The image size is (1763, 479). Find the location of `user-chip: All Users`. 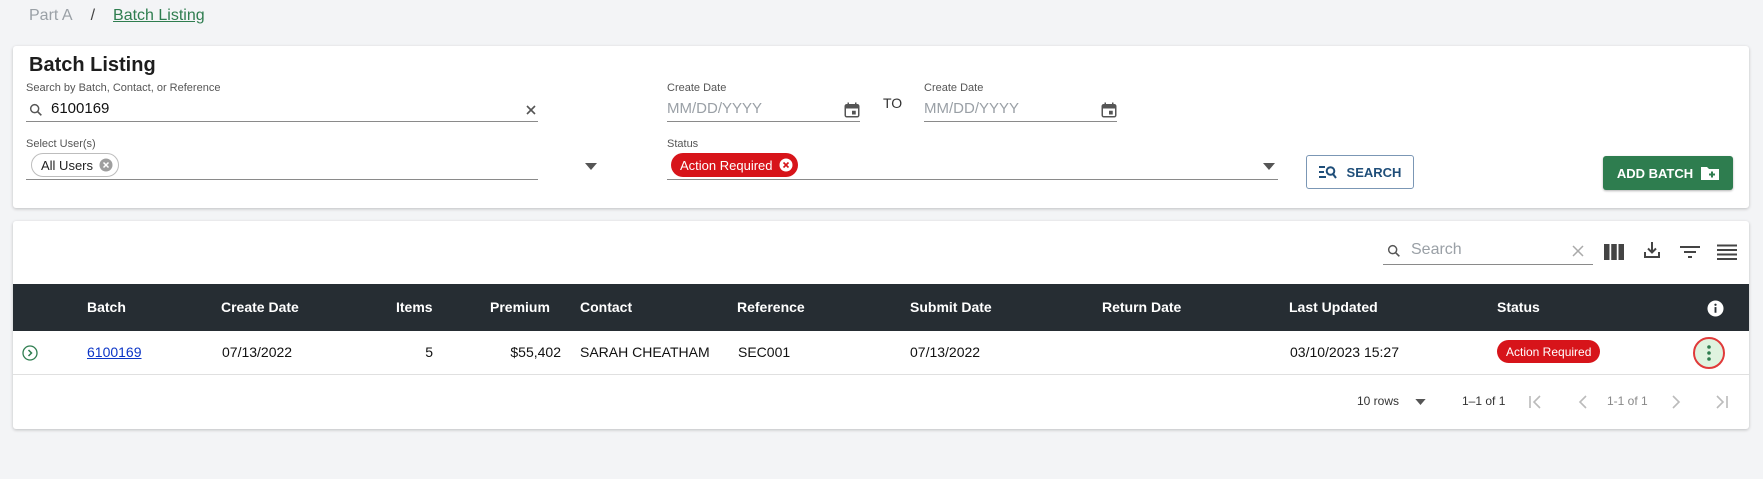

user-chip: All Users is located at coordinates (75, 165).